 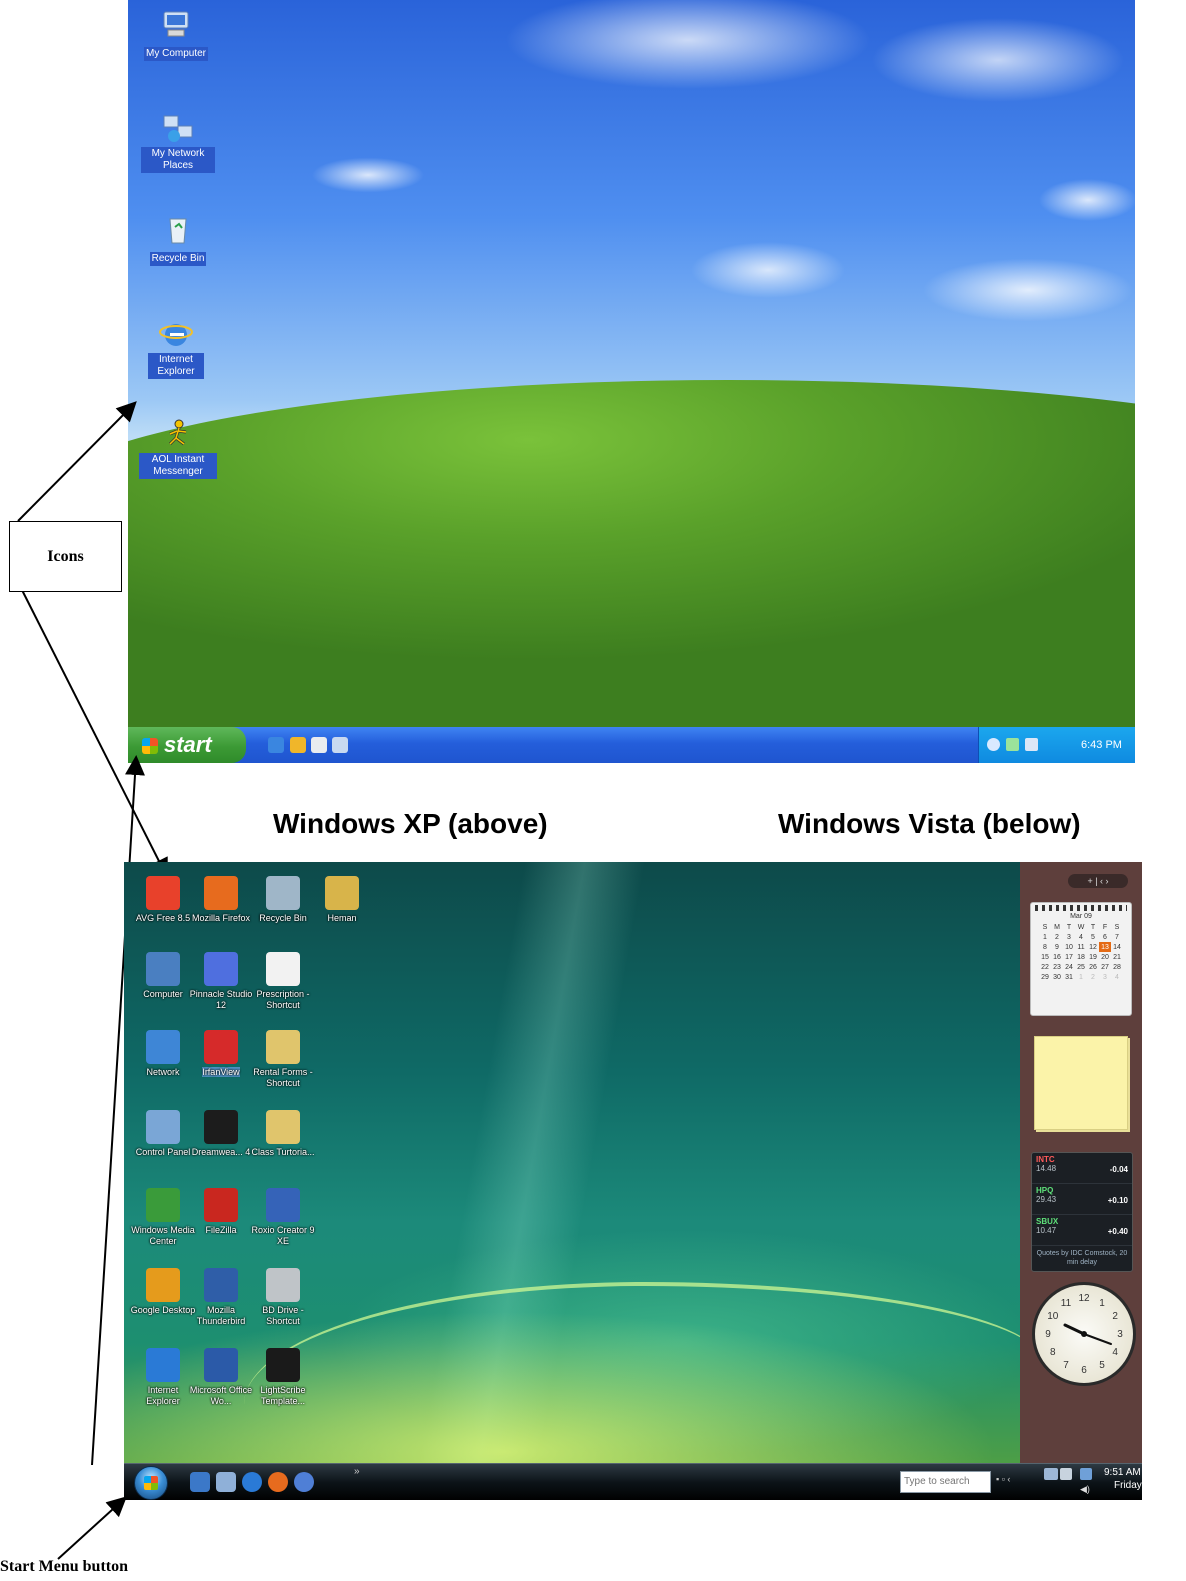 What do you see at coordinates (1069, 977) in the screenshot?
I see `calendar-day: 31` at bounding box center [1069, 977].